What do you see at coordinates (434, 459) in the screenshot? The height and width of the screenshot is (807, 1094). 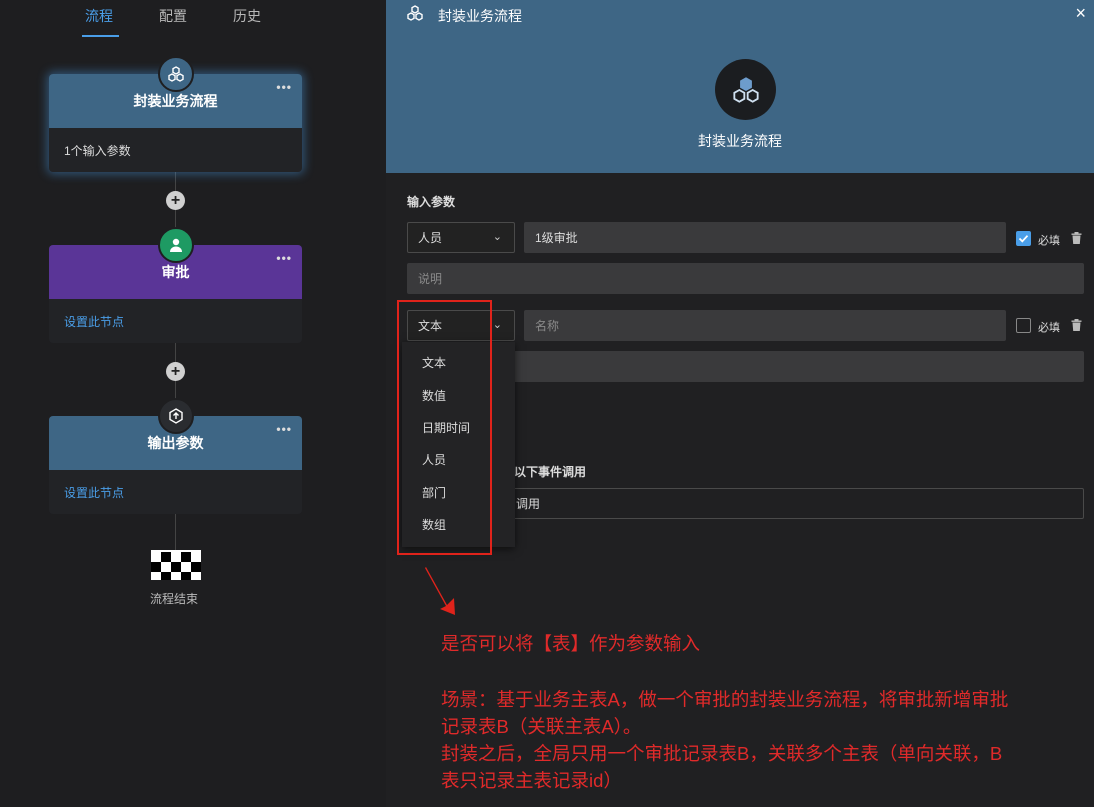 I see `dropdown-option: 人员` at bounding box center [434, 459].